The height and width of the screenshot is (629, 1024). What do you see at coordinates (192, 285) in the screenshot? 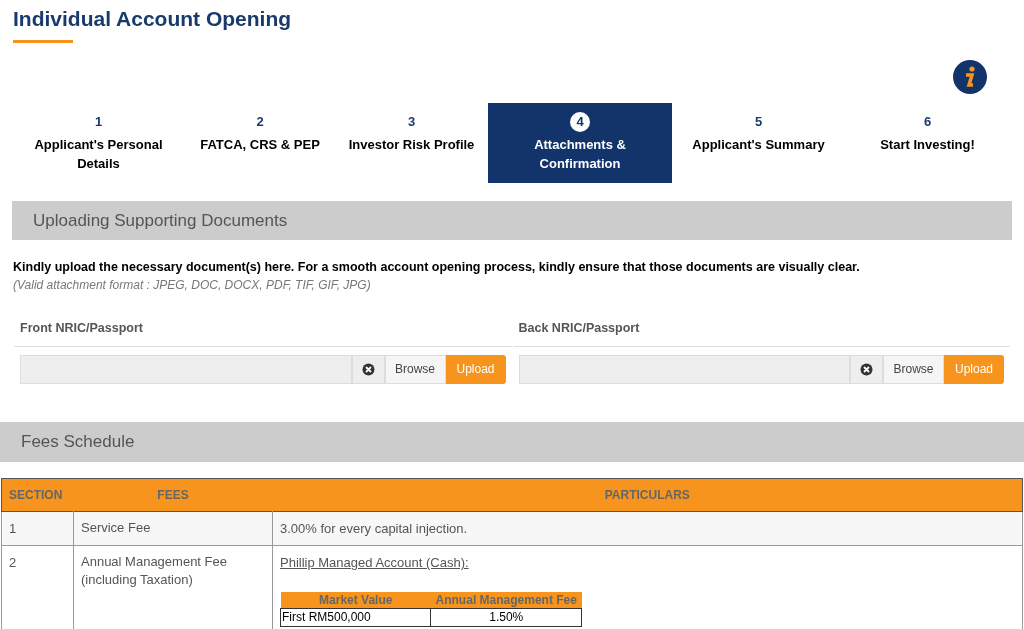
I see `format-note: (Valid attachment format : JPEG, DOC, DOCX, PDF, TIF, GIF, JPG)` at bounding box center [192, 285].